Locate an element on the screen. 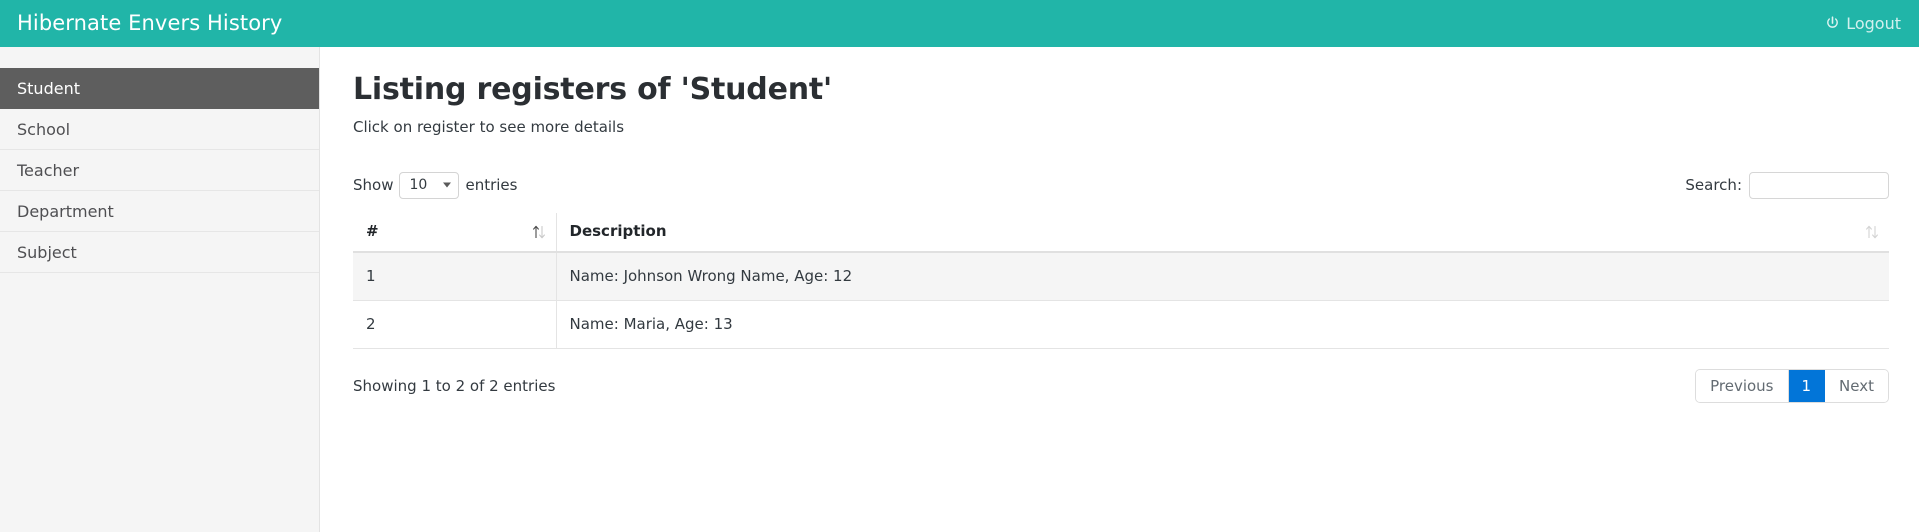  search-control: Search: is located at coordinates (1787, 185).